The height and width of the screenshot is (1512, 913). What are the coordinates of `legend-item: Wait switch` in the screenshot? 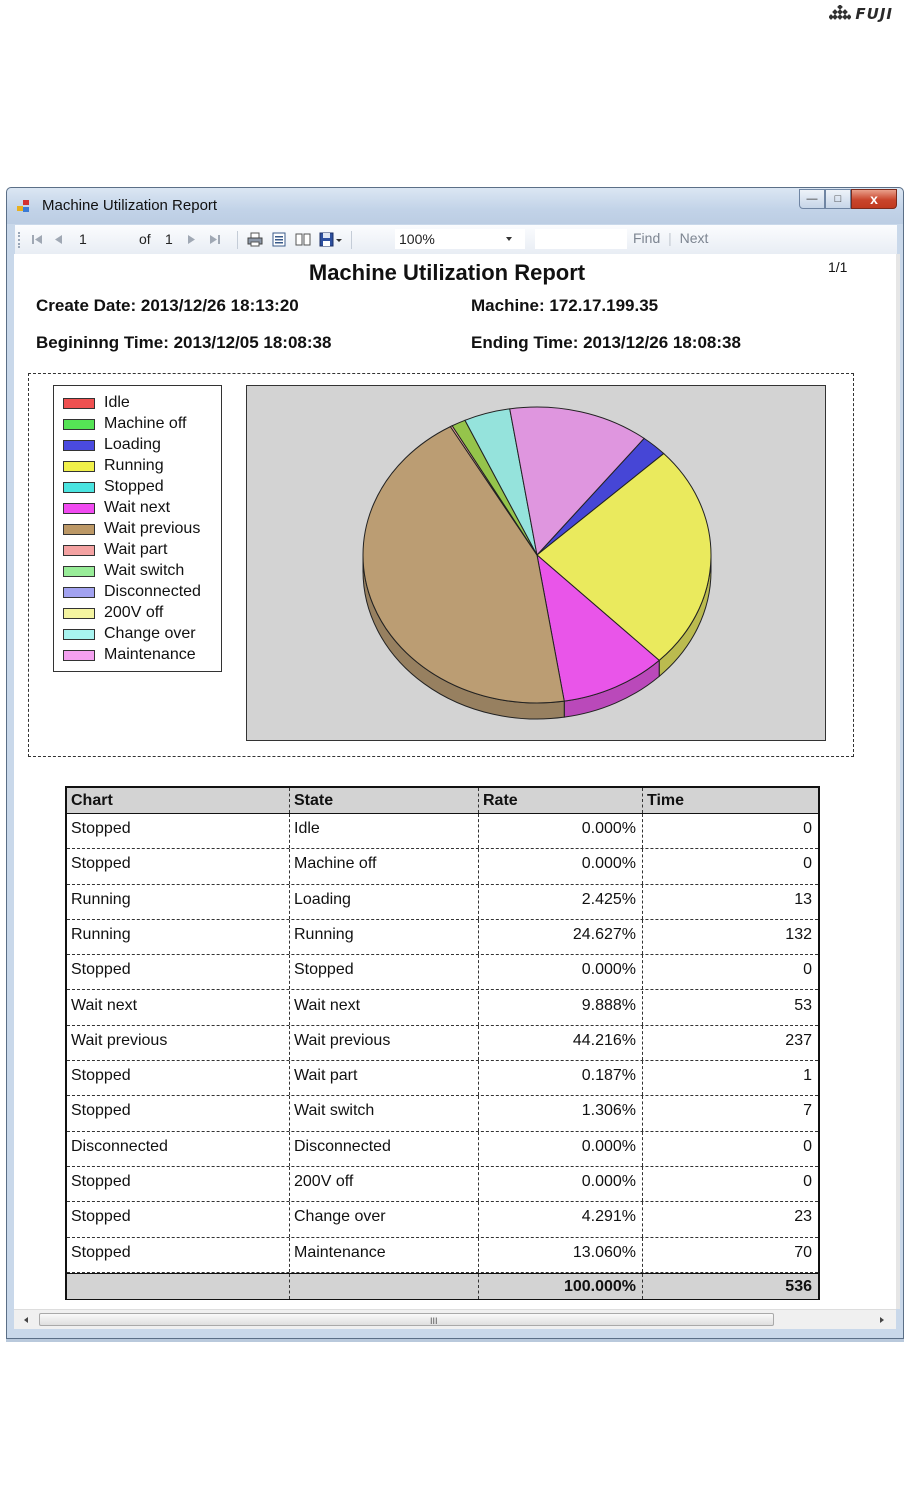 It's located at (123, 571).